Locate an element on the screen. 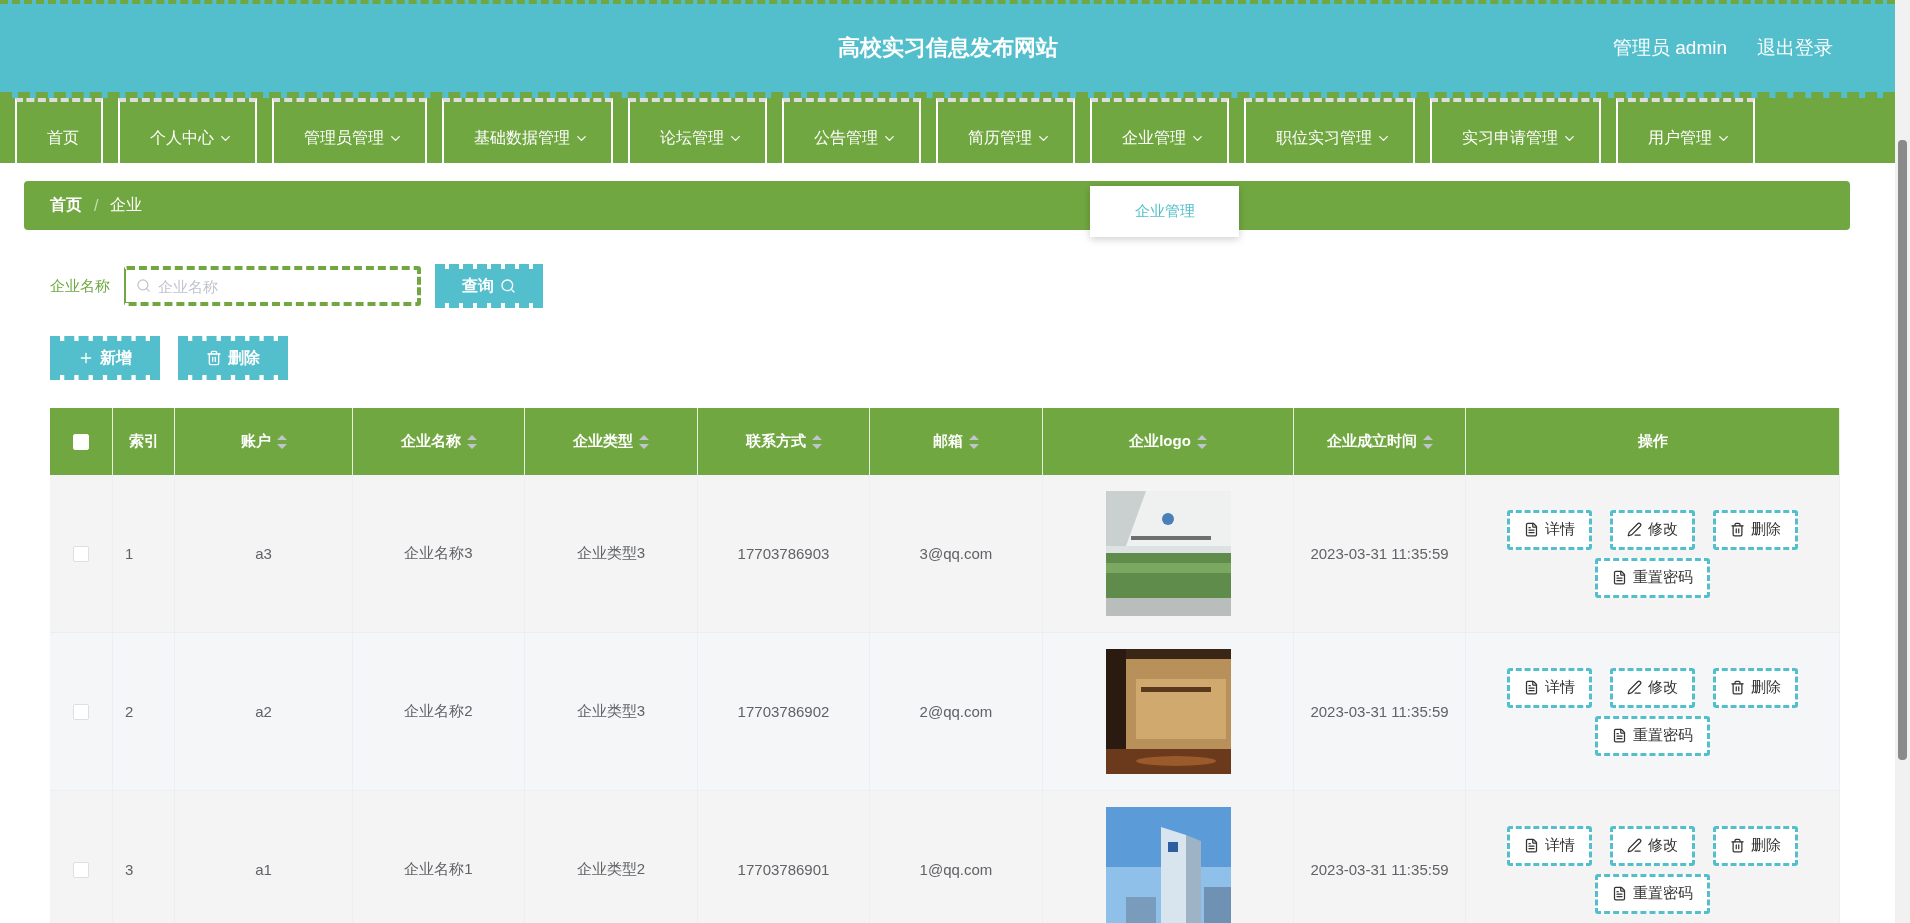 This screenshot has width=1910, height=923. account-cell: a2 is located at coordinates (263, 711).